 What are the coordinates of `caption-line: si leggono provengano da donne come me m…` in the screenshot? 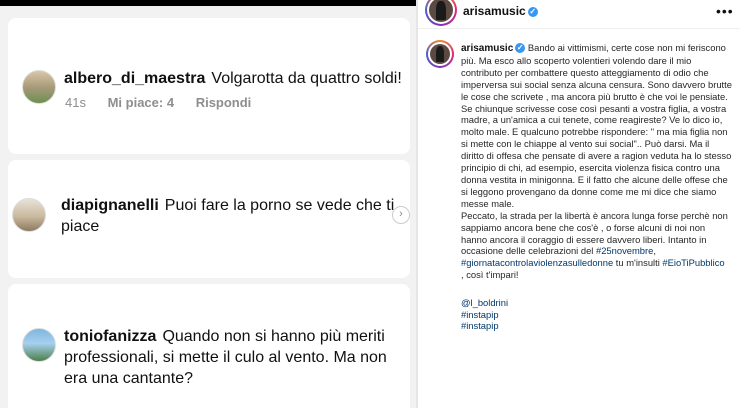 It's located at (589, 191).